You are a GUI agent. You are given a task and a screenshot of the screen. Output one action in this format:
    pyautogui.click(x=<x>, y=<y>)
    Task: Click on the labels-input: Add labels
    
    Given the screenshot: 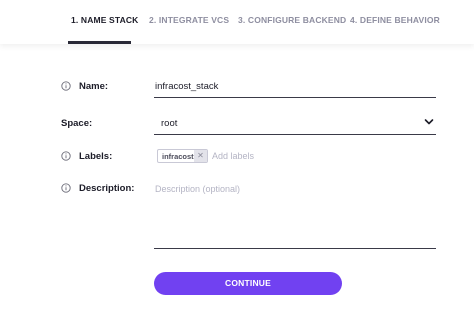 What is the action you would take?
    pyautogui.click(x=233, y=156)
    